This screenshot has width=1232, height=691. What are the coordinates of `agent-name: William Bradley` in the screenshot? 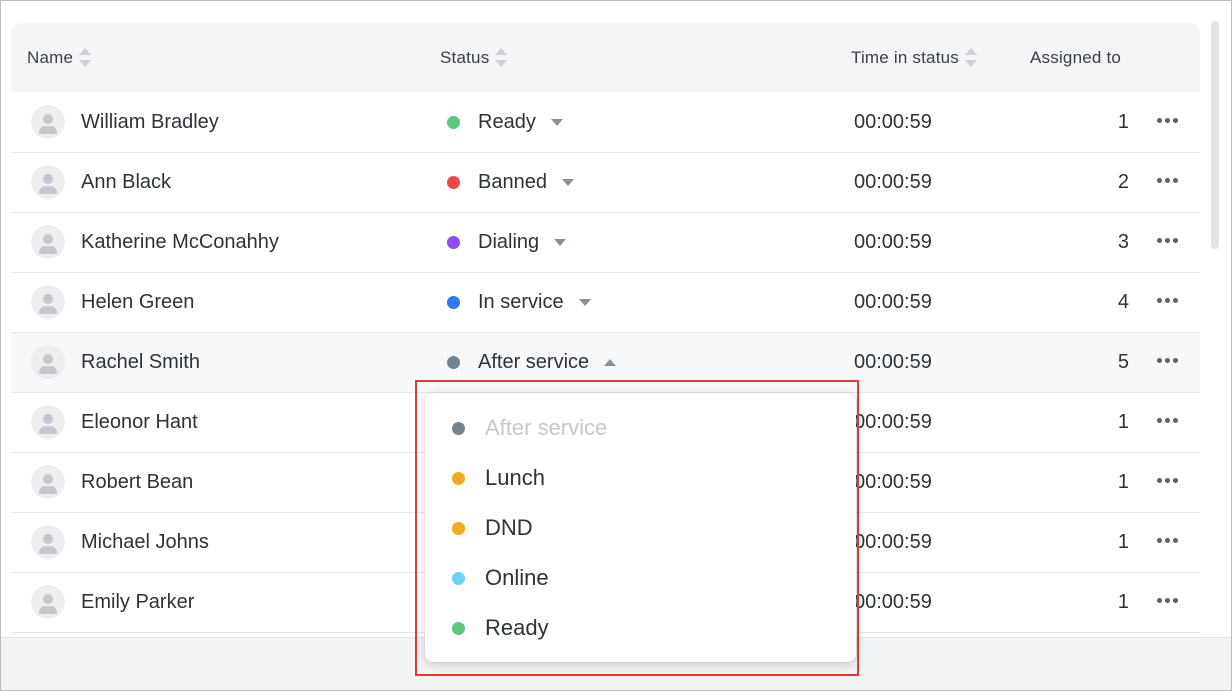 It's located at (150, 122).